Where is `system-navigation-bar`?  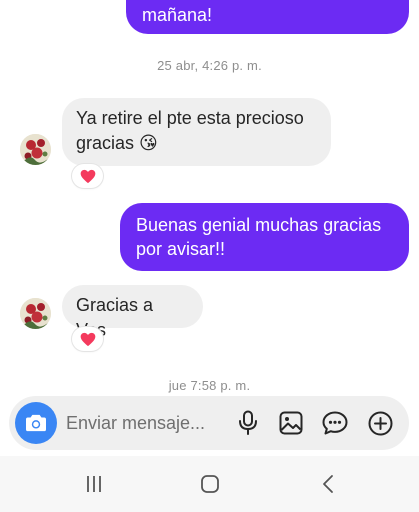 system-navigation-bar is located at coordinates (209, 484).